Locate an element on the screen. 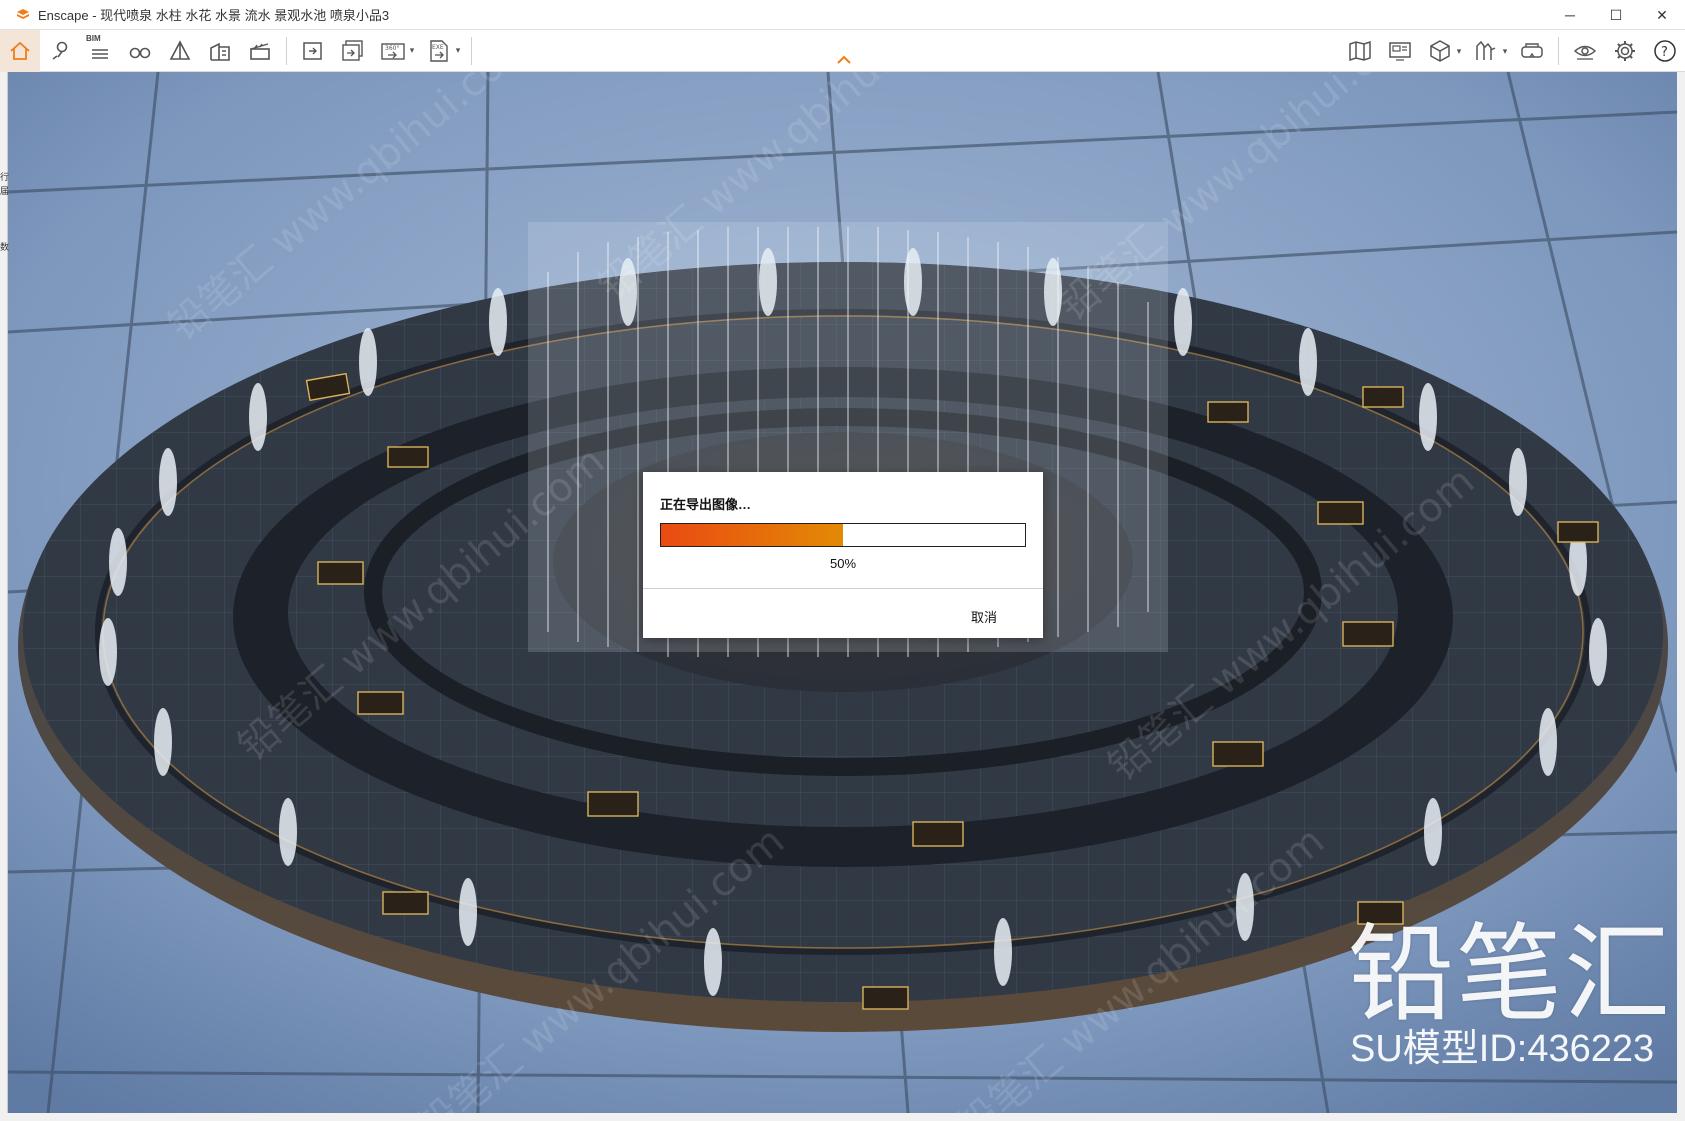 The height and width of the screenshot is (1121, 1685). exe-export-button: EXE is located at coordinates (439, 51).